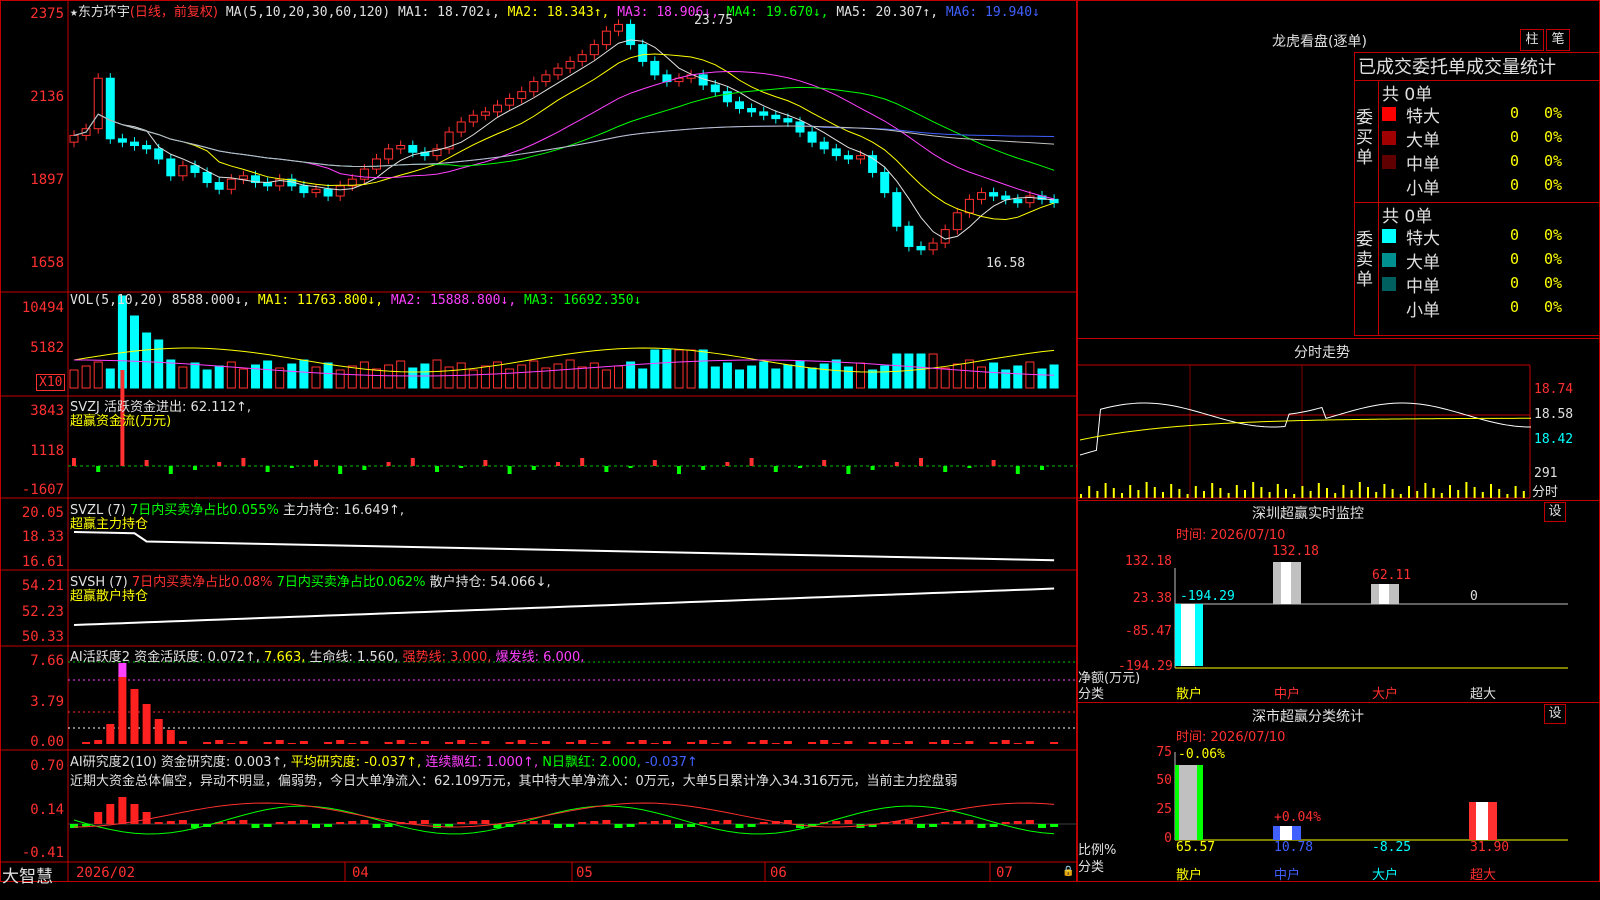  Describe the element at coordinates (1532, 40) in the screenshot. I see `column-view-button: 柱` at that location.